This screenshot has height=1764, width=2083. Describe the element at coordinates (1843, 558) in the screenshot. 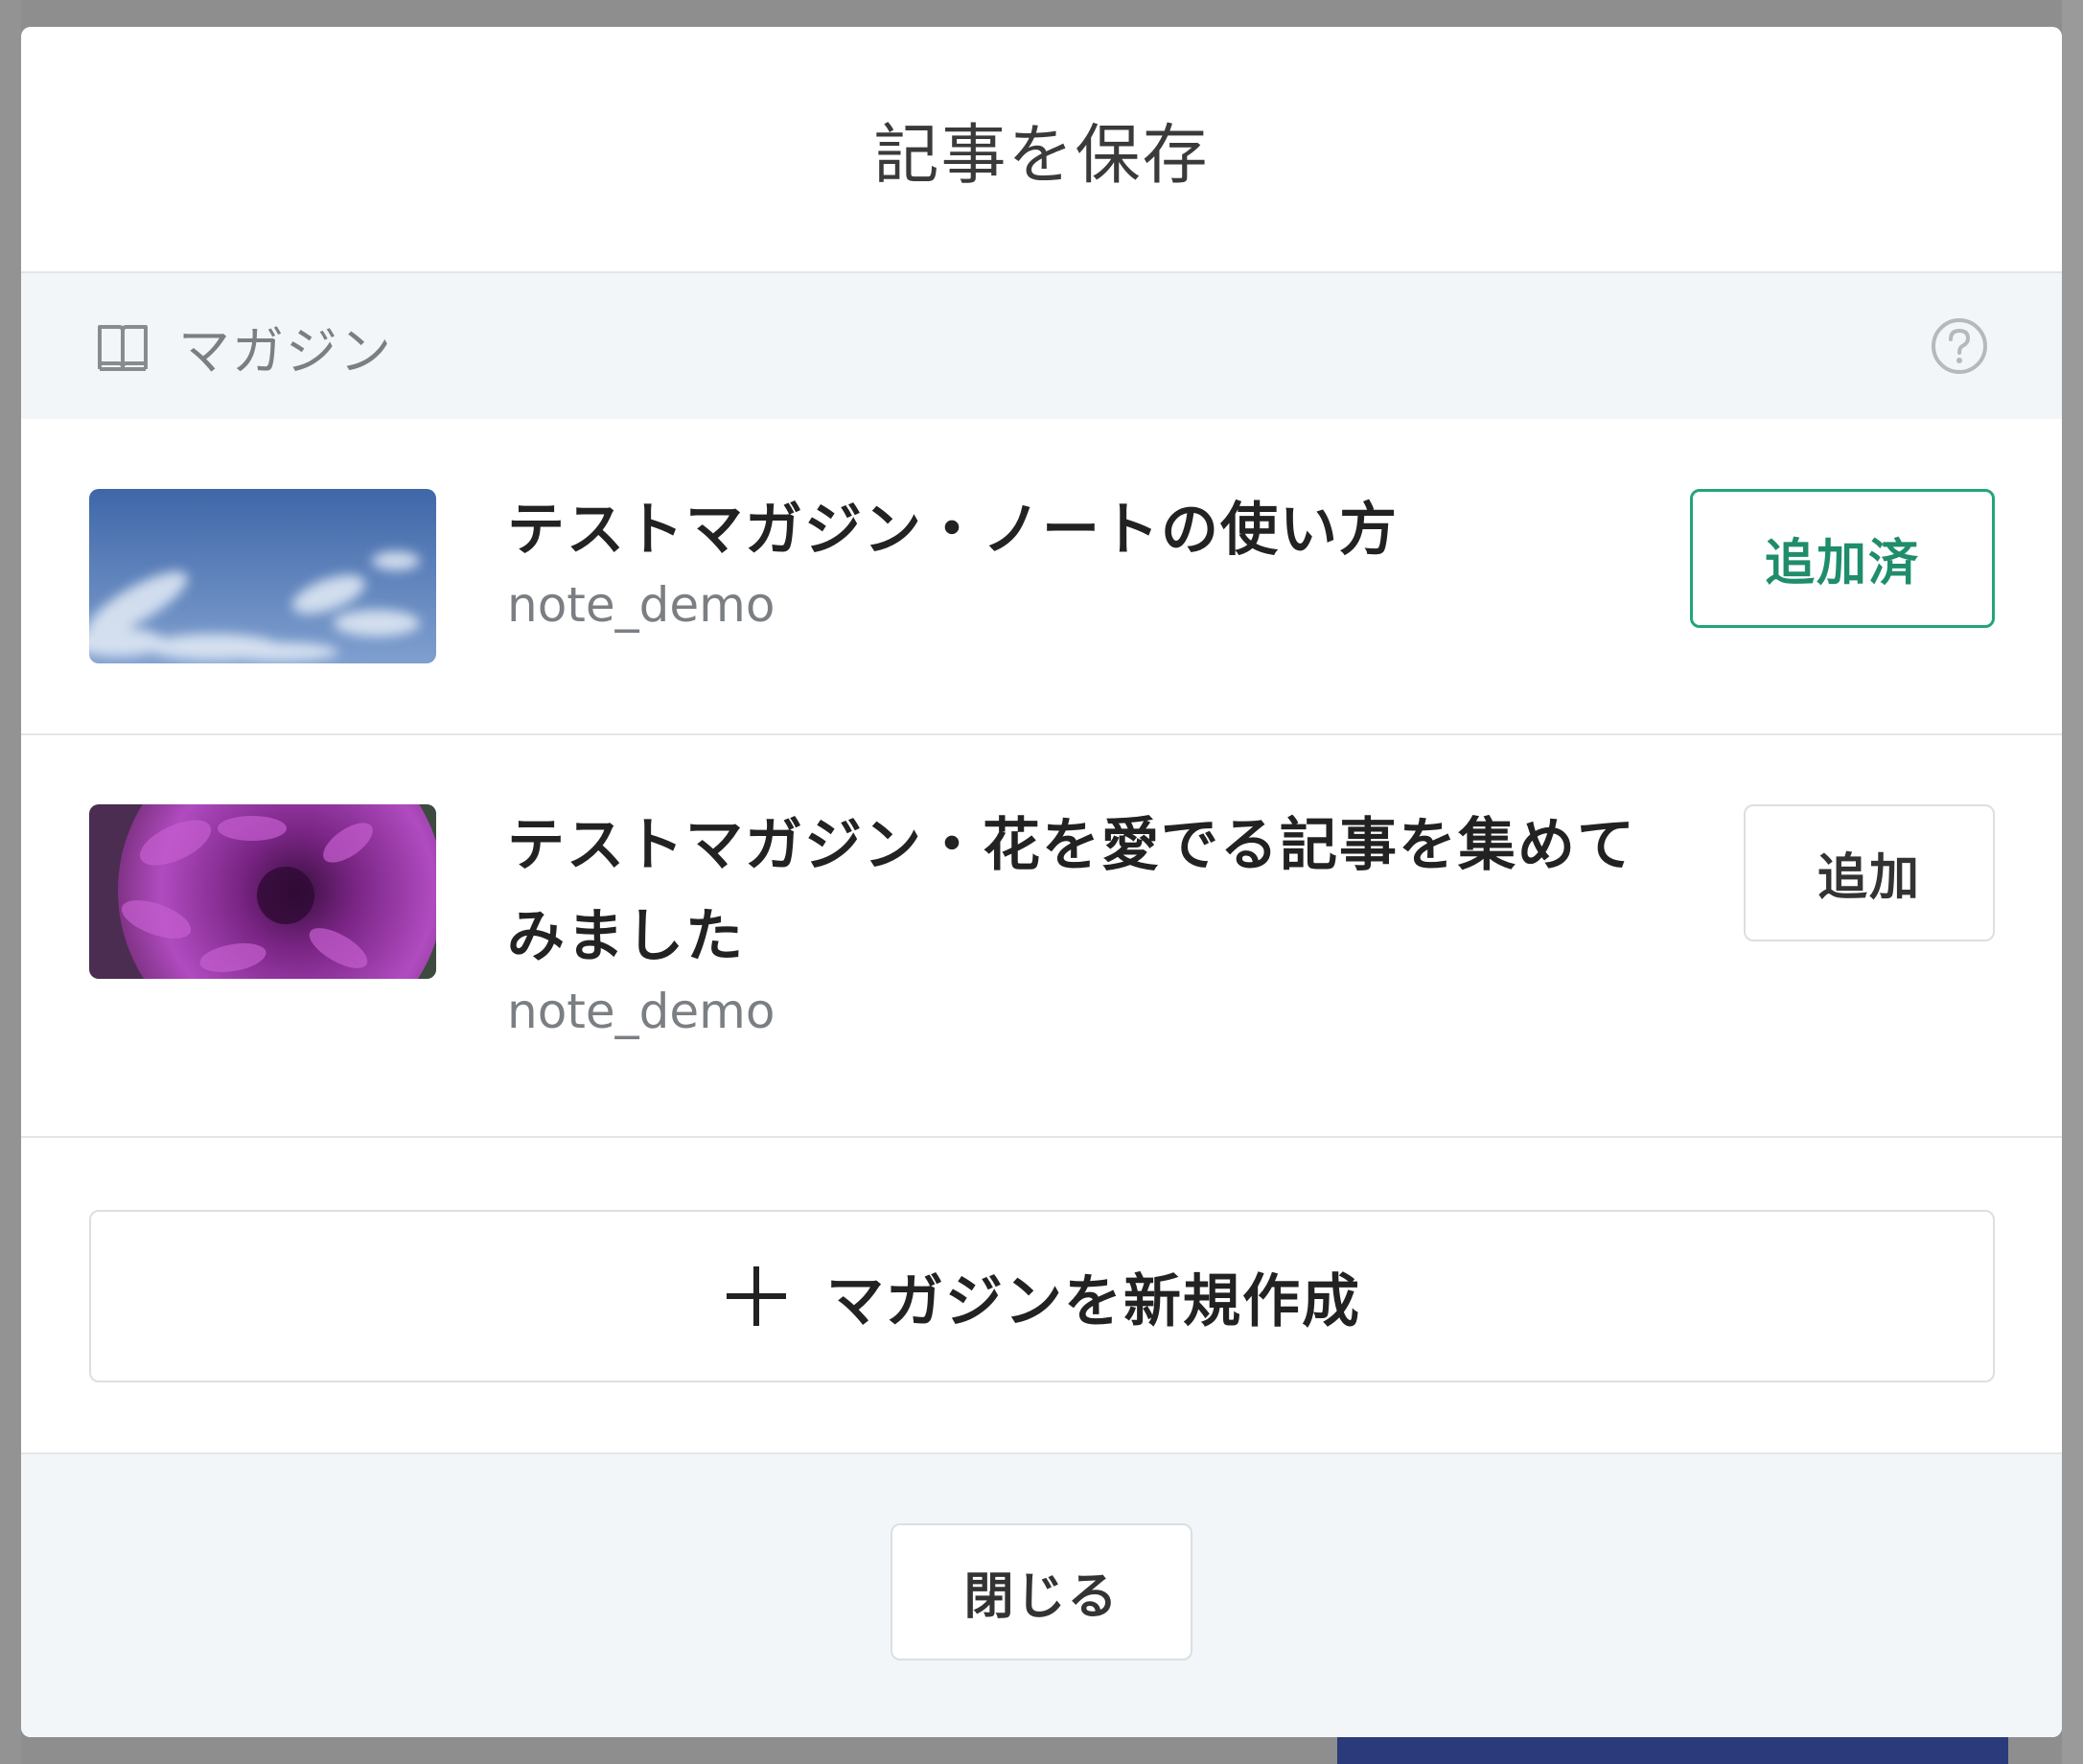

I see `added-button: 追加済` at that location.